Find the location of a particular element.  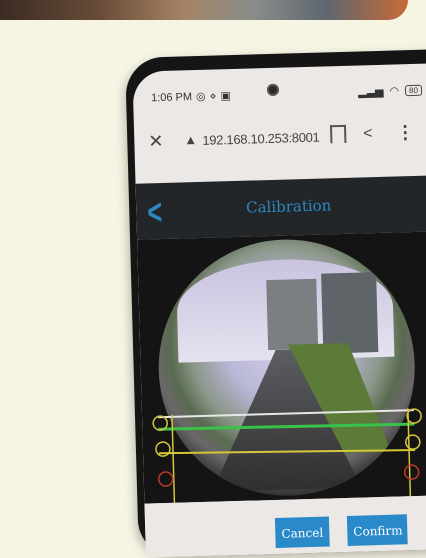

status-bar: 1:06 PM ◎ ⋄ ▣ ▂▃▅ ◠ 80 is located at coordinates (279, 90).